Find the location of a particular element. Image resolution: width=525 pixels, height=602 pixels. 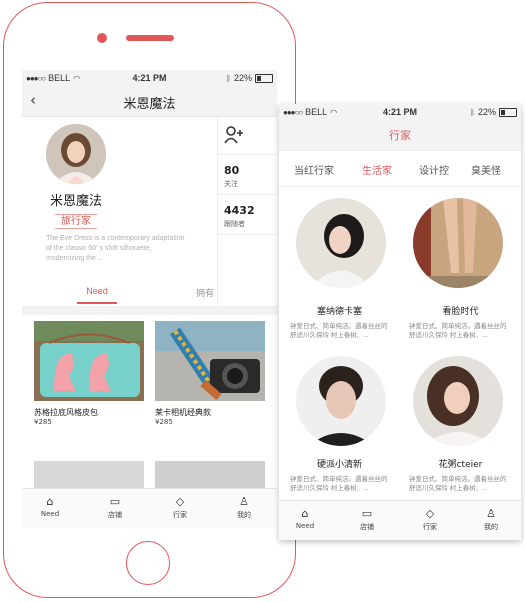

followers-count: 4432 is located at coordinates (239, 210).